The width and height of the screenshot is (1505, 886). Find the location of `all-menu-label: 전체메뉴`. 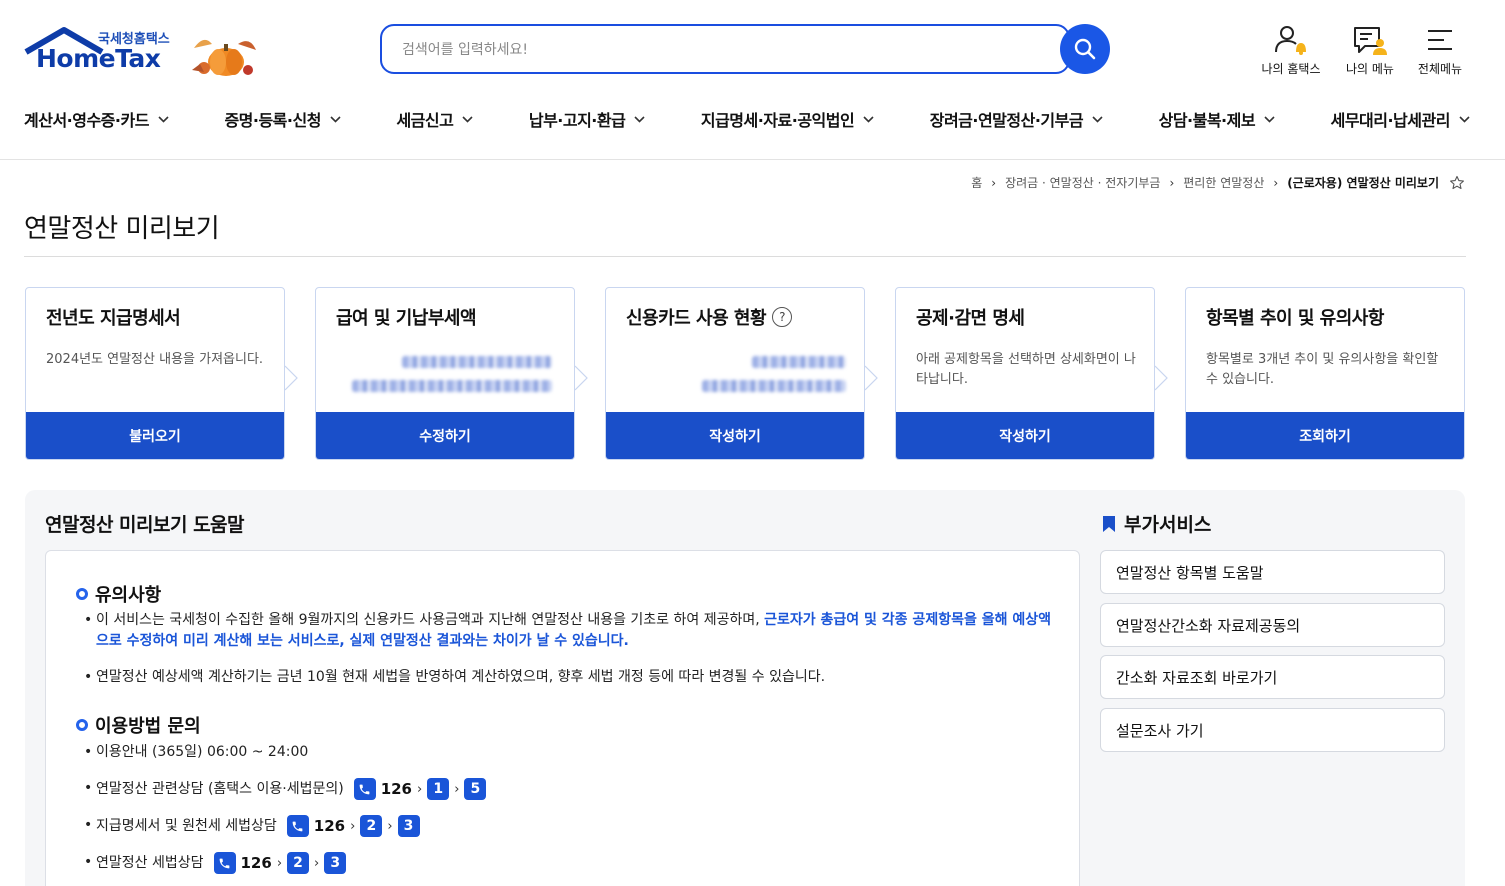

all-menu-label: 전체메뉴 is located at coordinates (1440, 69).